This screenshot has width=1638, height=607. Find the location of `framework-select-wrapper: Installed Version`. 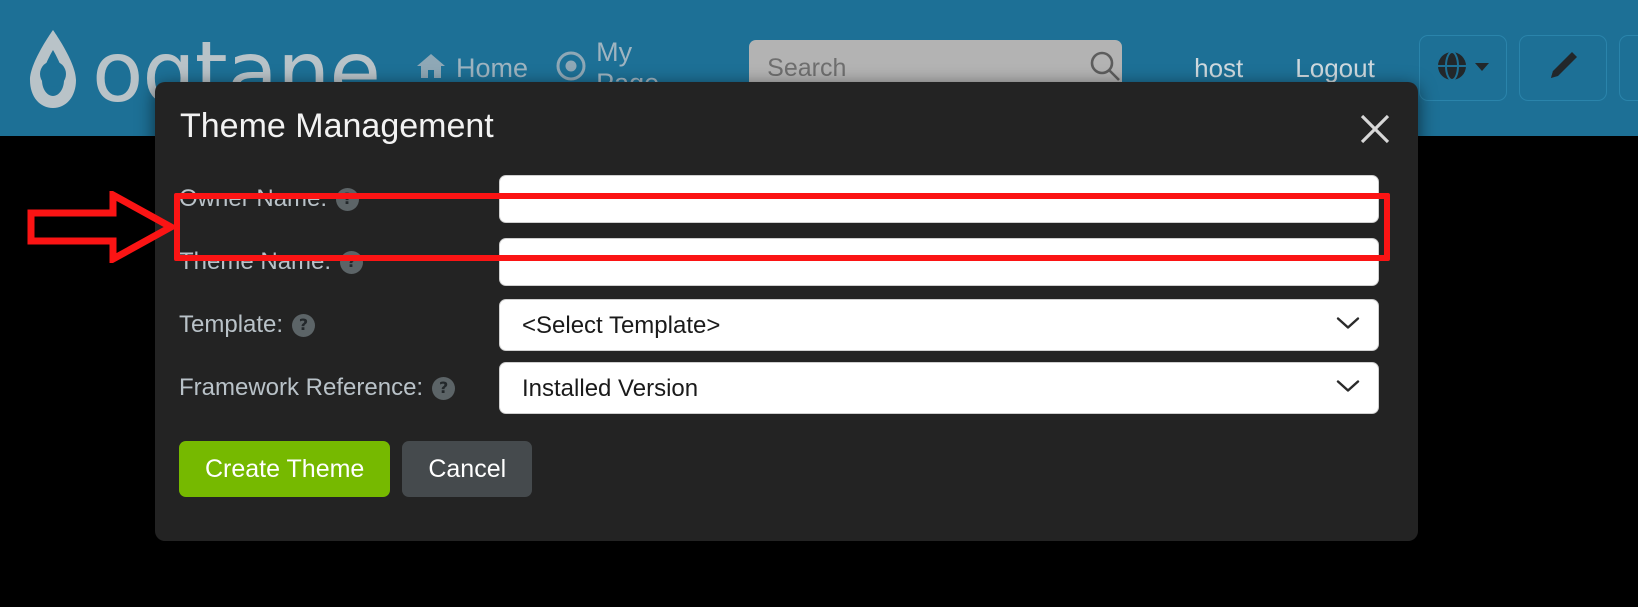

framework-select-wrapper: Installed Version is located at coordinates (939, 388).